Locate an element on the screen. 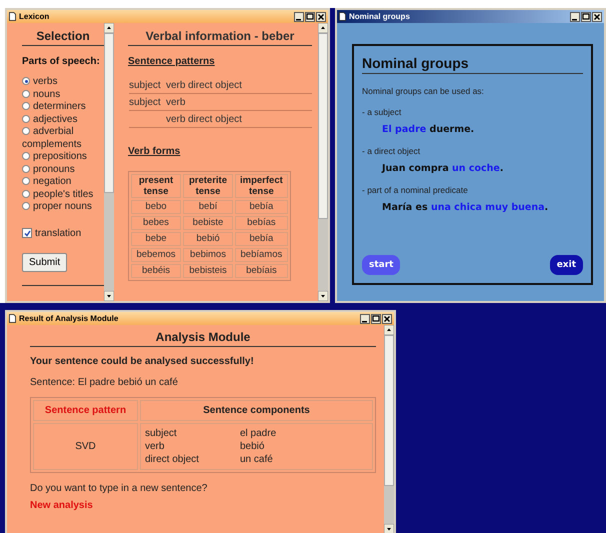 This screenshot has height=533, width=606. component-role: verb is located at coordinates (155, 446).